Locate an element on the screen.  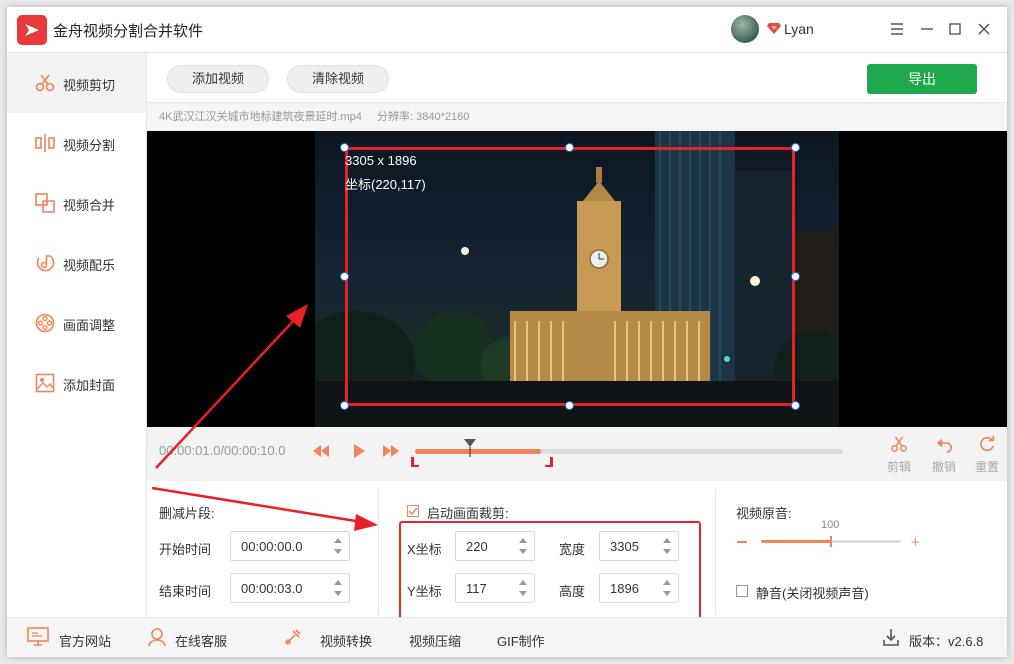
title-bar: 金舟视频分割合并软件 Lyan is located at coordinates (507, 30).